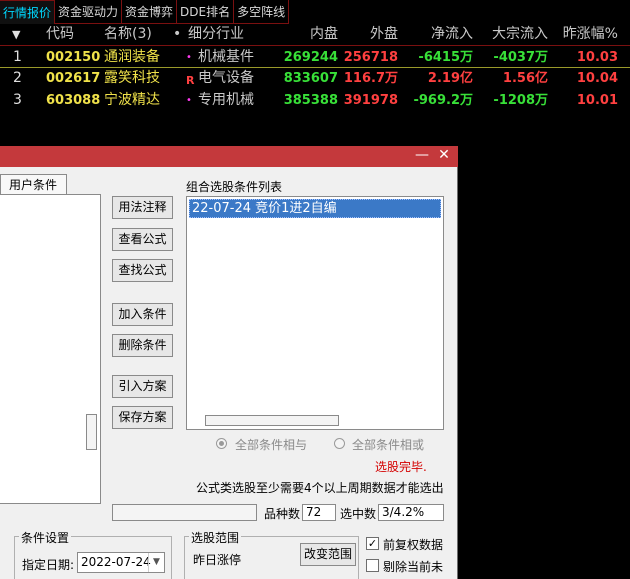 The height and width of the screenshot is (579, 630). Describe the element at coordinates (450, 78) in the screenshot. I see `net-inflow: 2.19亿` at that location.